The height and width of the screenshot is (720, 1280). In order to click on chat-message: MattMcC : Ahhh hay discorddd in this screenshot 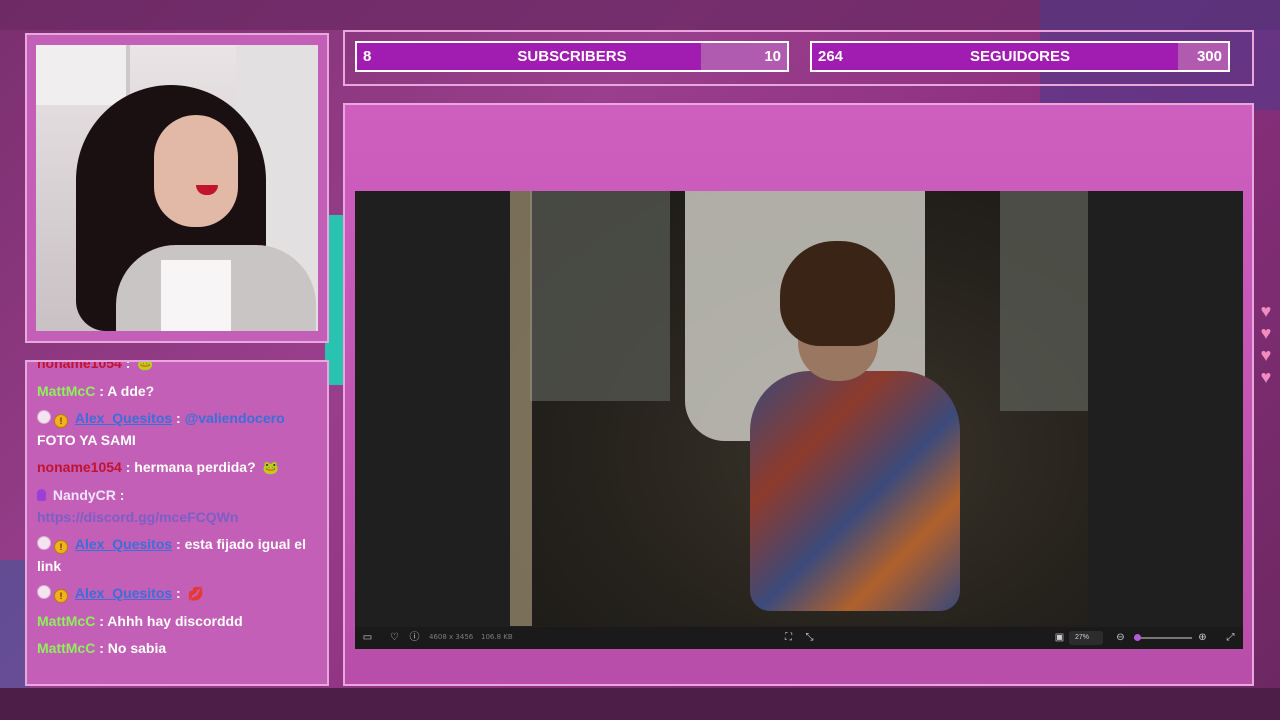, I will do `click(140, 621)`.